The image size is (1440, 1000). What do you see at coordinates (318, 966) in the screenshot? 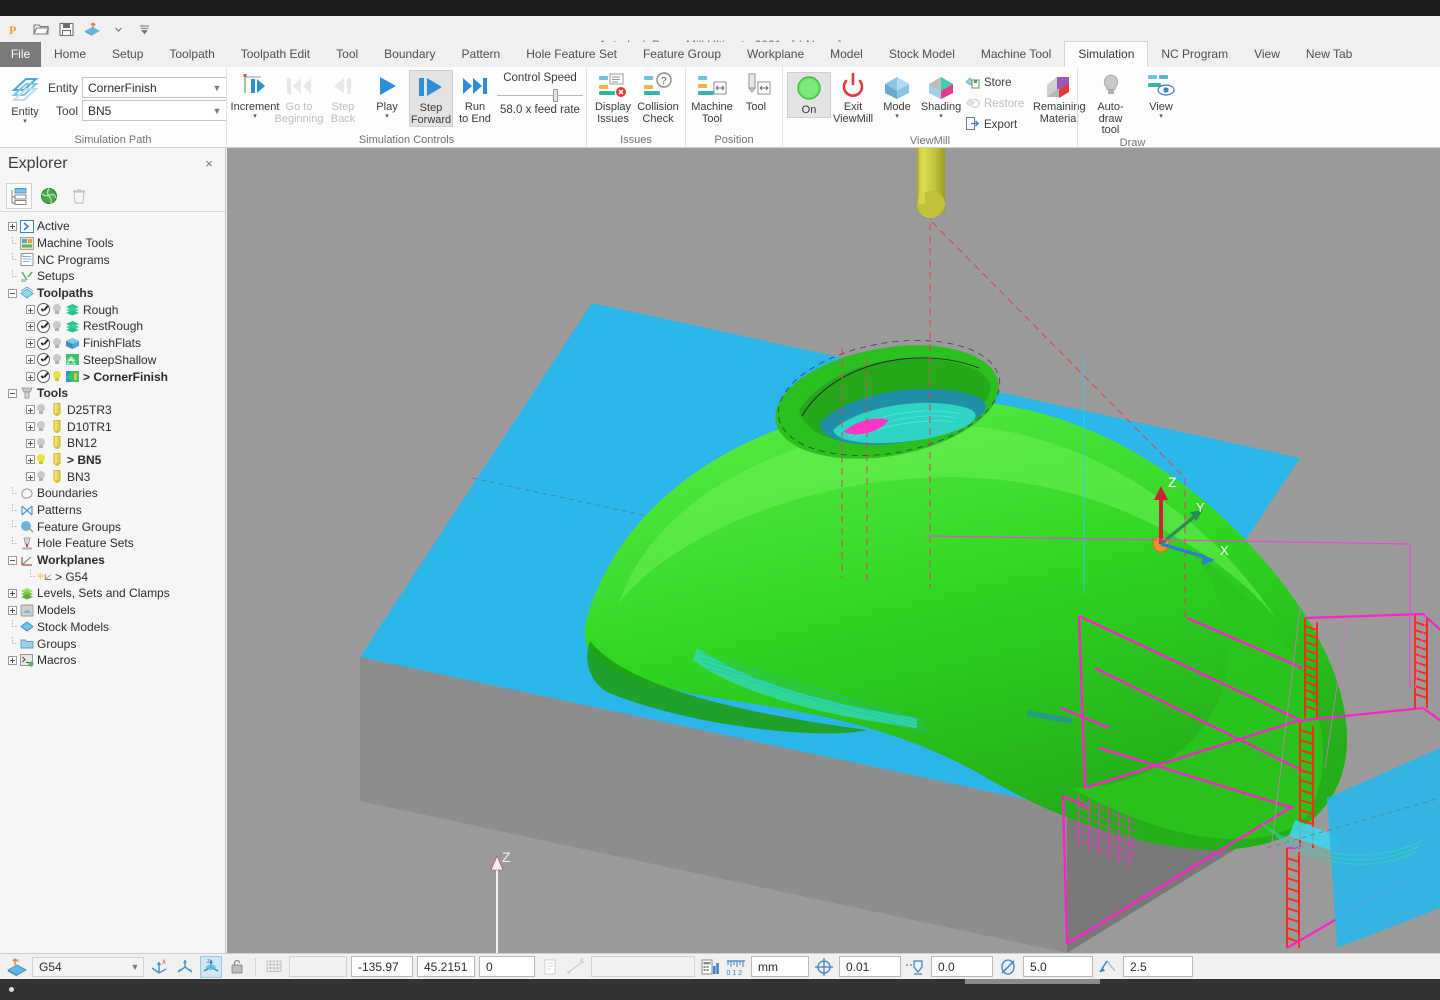
I see `coordinate-x-field` at bounding box center [318, 966].